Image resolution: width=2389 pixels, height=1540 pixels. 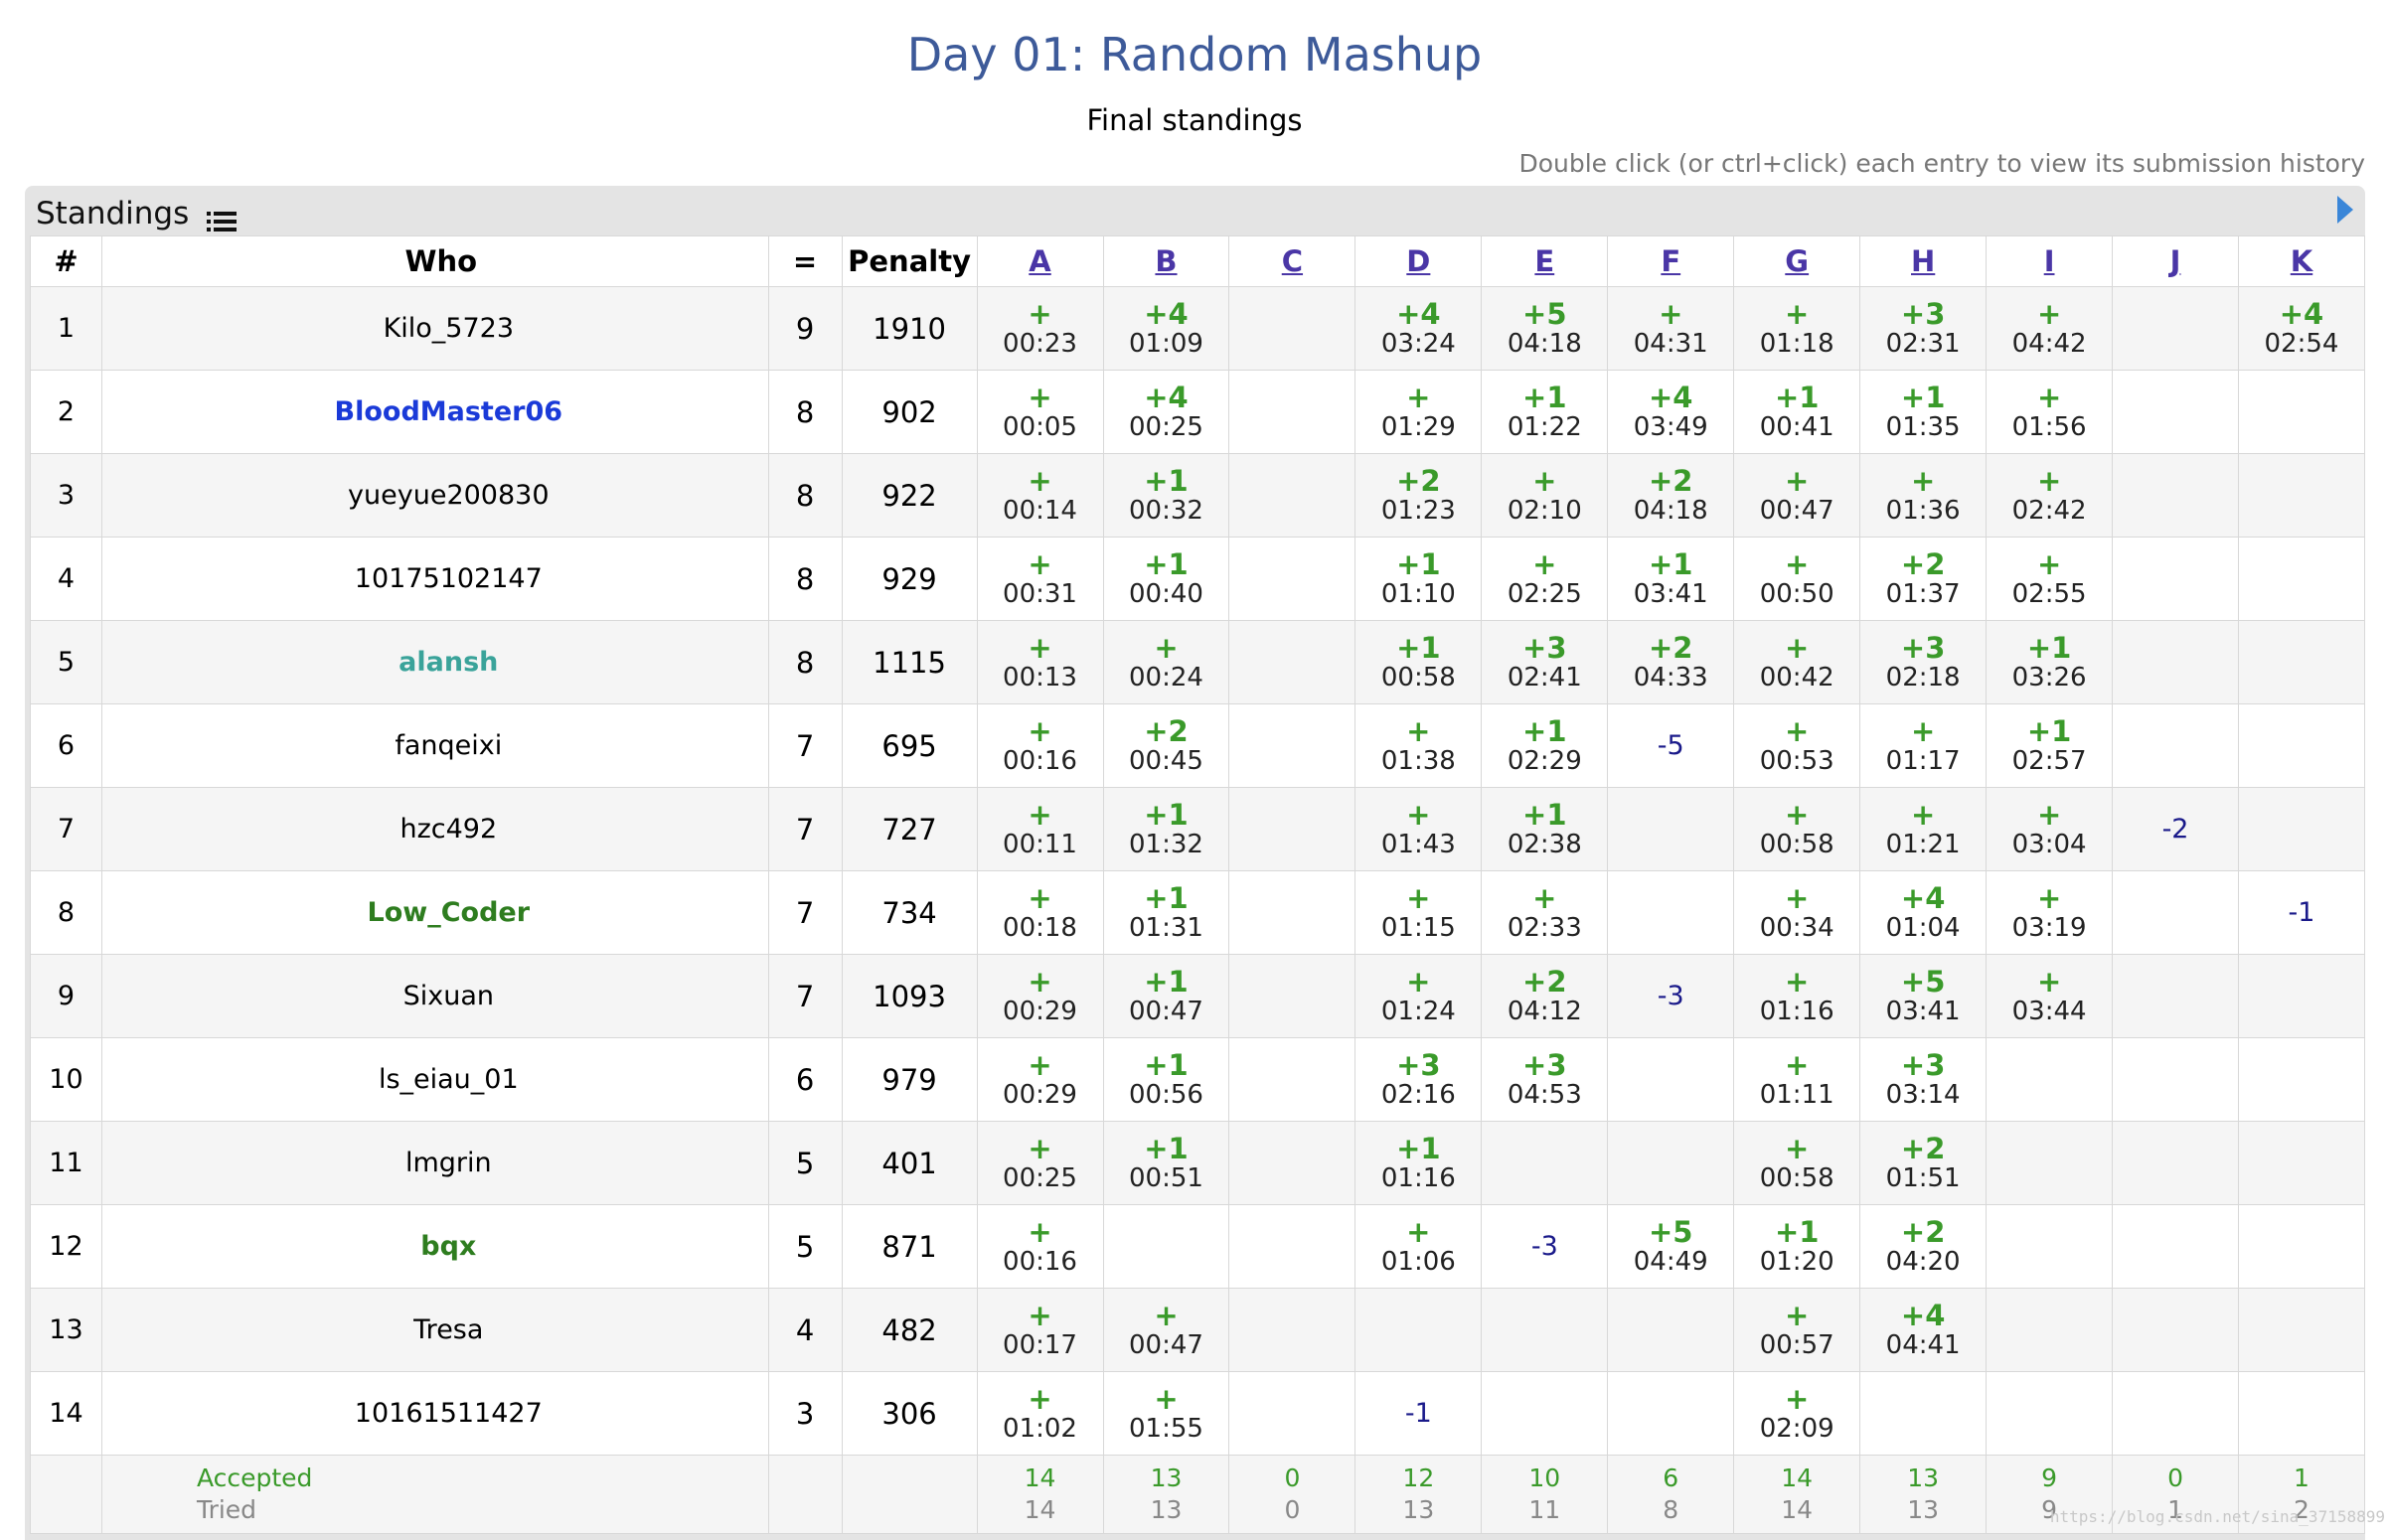 What do you see at coordinates (1166, 662) in the screenshot?
I see `problem-cell-b: +00:24` at bounding box center [1166, 662].